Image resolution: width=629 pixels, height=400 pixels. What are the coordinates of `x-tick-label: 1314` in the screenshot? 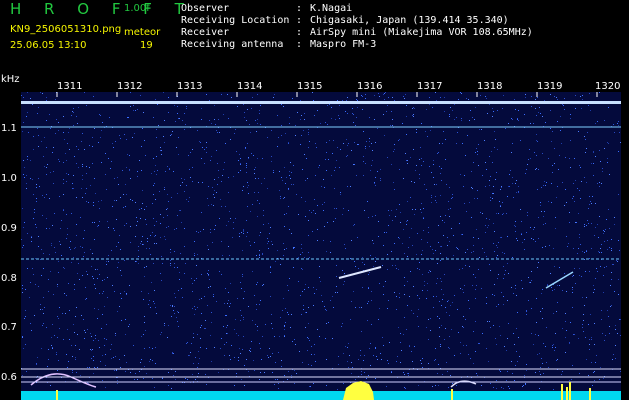 It's located at (250, 86).